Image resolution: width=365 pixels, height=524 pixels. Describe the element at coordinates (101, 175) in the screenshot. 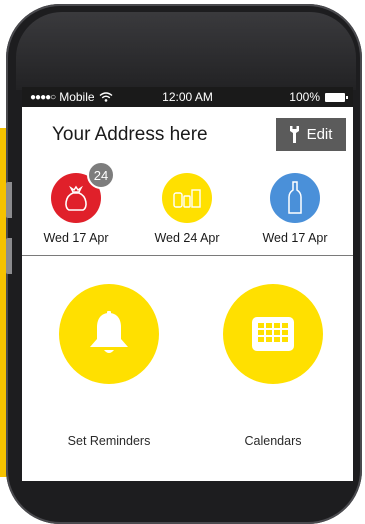

I see `collection-count-badge: 24` at that location.